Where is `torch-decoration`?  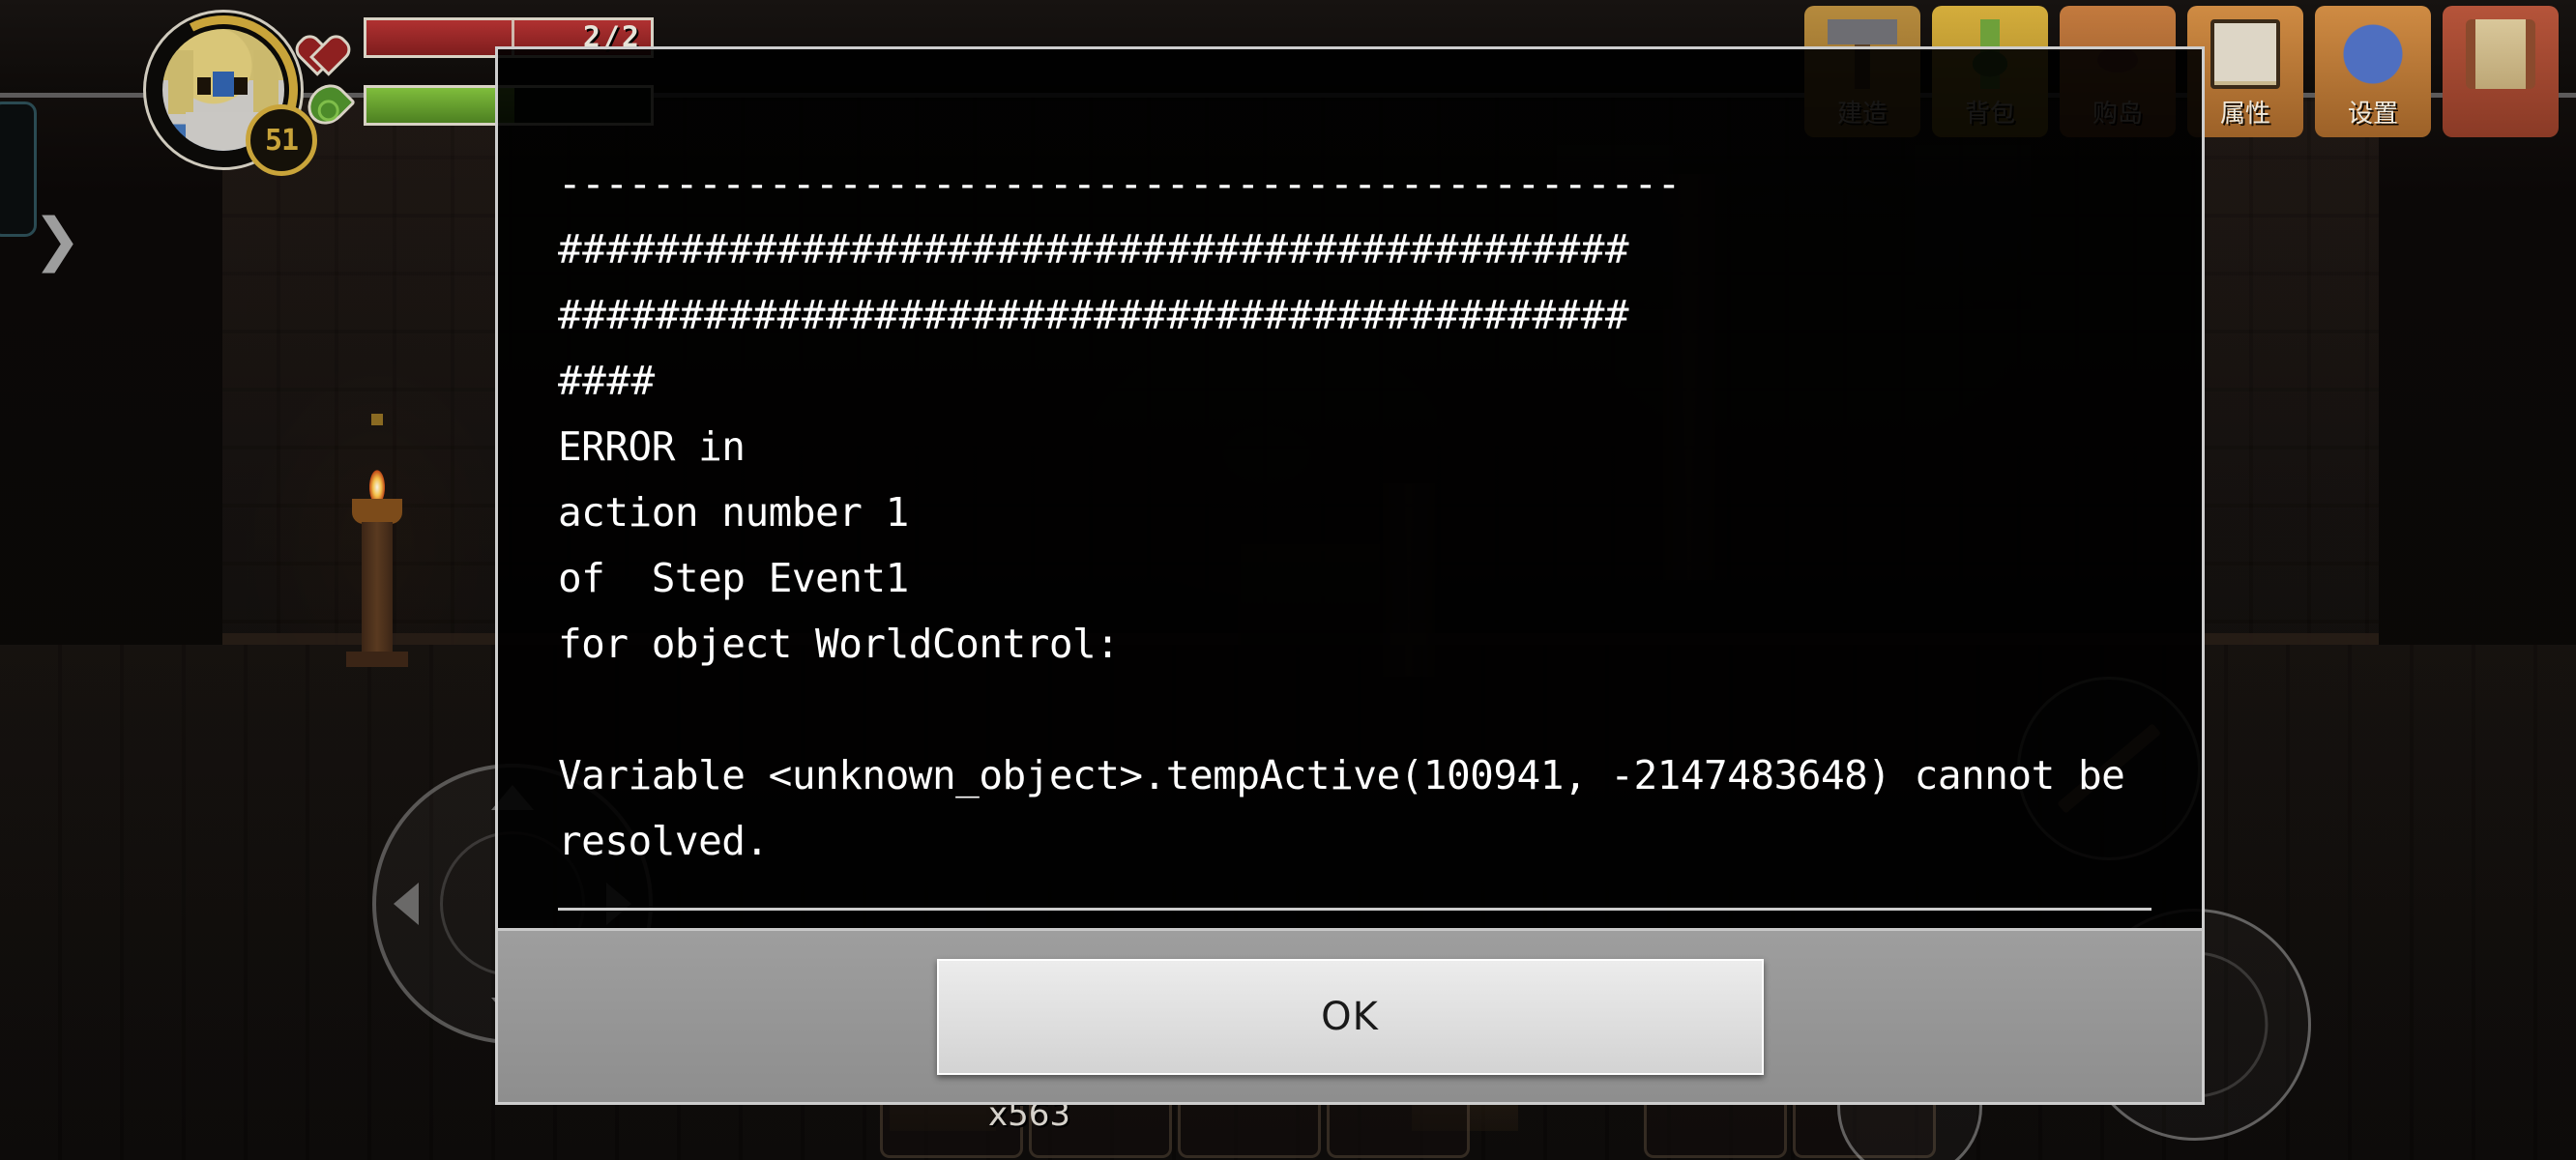 torch-decoration is located at coordinates (377, 540).